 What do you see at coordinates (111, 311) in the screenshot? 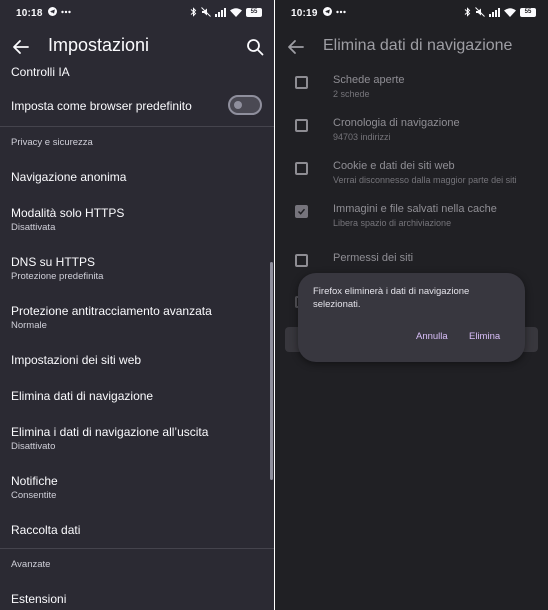
I see `settings-item-label: Protezione antitracciamento avanzata` at bounding box center [111, 311].